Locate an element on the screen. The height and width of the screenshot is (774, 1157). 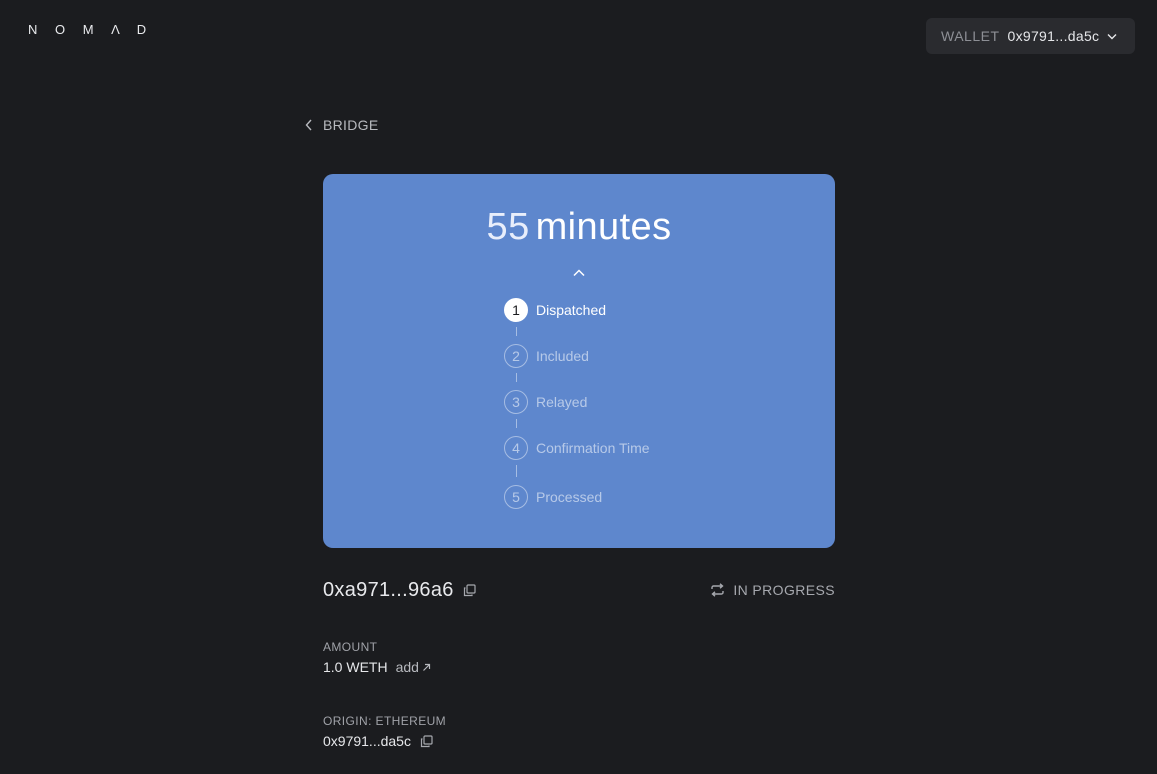
step-included: 2 Included is located at coordinates (546, 356).